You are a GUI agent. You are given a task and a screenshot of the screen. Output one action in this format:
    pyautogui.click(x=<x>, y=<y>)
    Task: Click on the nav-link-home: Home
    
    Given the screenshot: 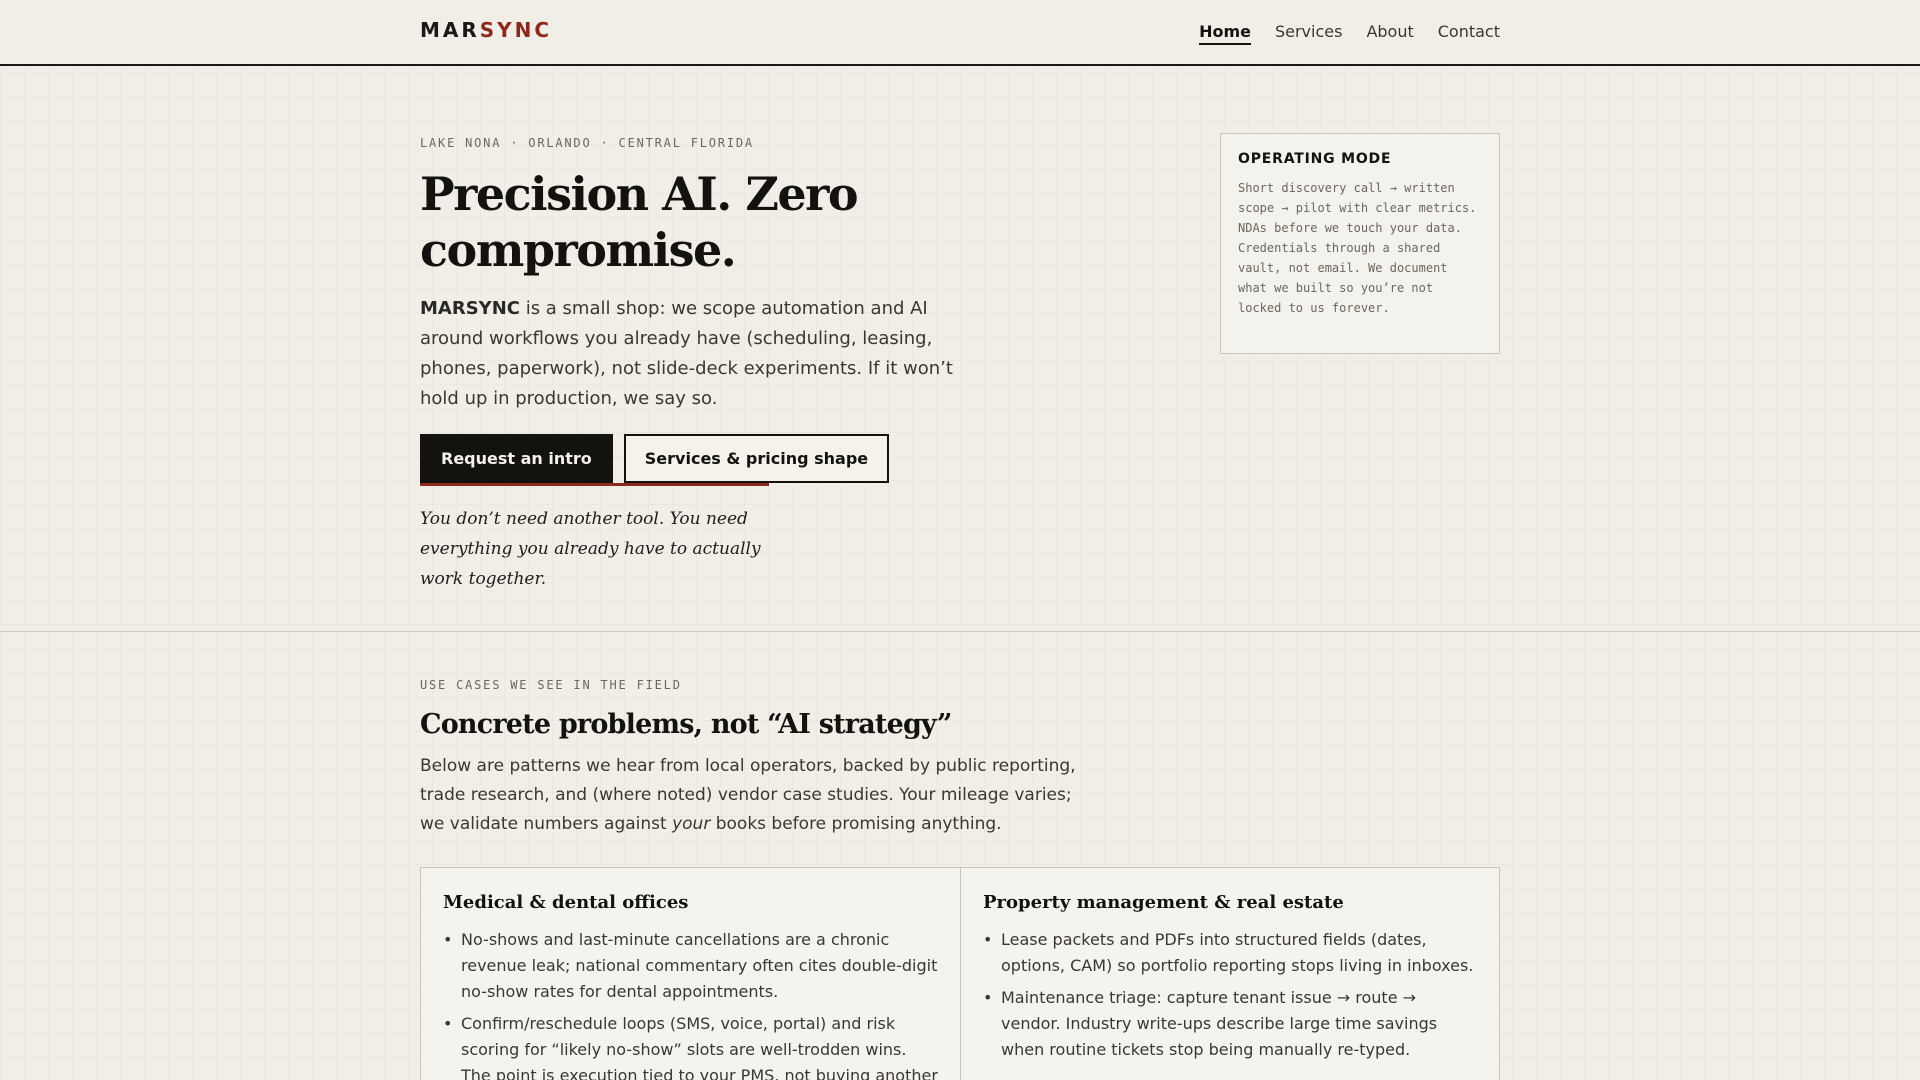 What is the action you would take?
    pyautogui.click(x=1225, y=33)
    